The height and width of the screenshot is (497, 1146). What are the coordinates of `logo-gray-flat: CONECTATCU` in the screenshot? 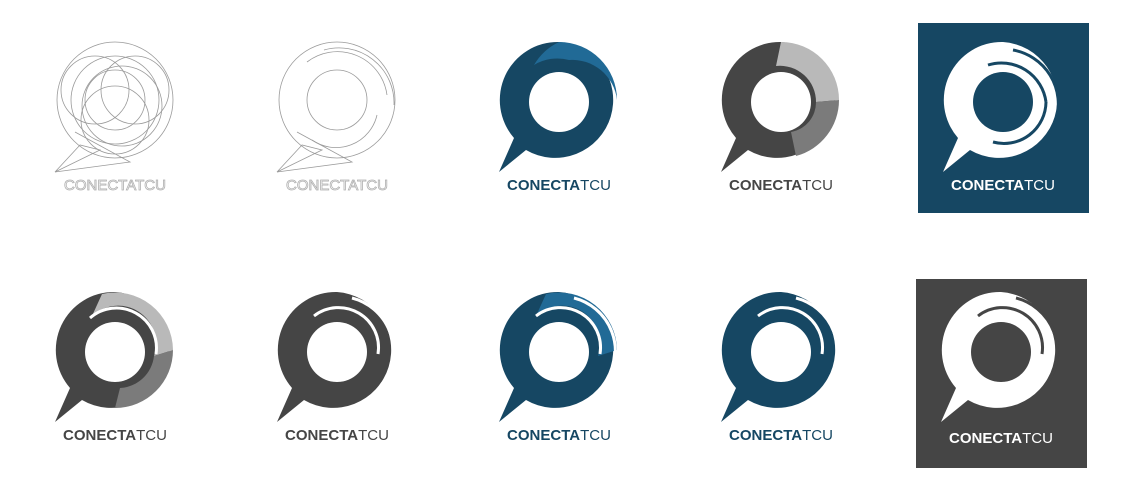 It's located at (781, 120).